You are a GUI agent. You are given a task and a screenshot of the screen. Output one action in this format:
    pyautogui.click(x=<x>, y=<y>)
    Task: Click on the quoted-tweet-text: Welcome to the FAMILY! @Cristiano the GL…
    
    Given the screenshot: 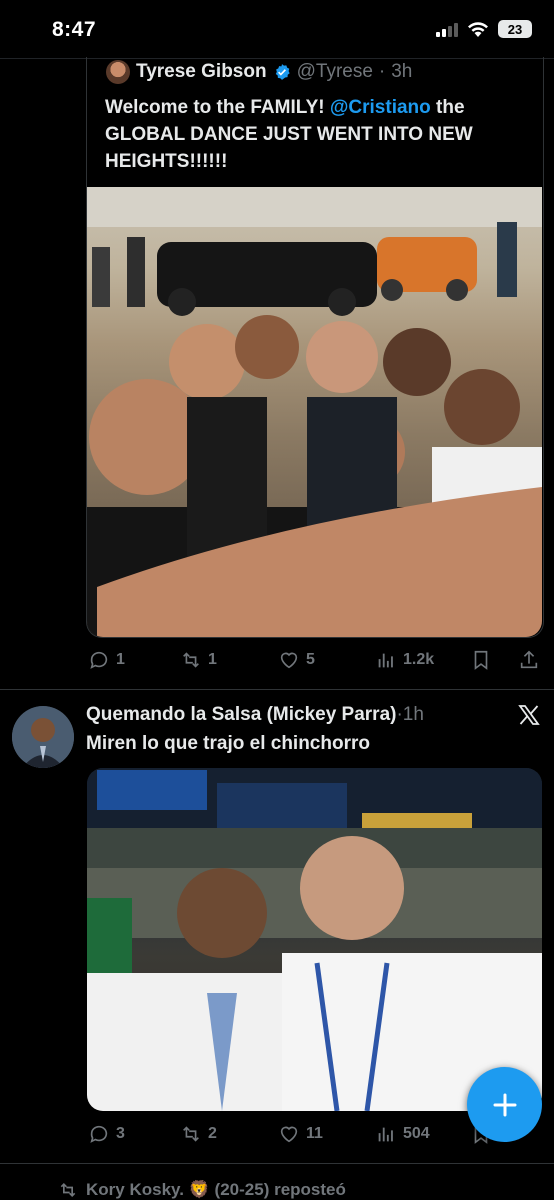 What is the action you would take?
    pyautogui.click(x=320, y=134)
    